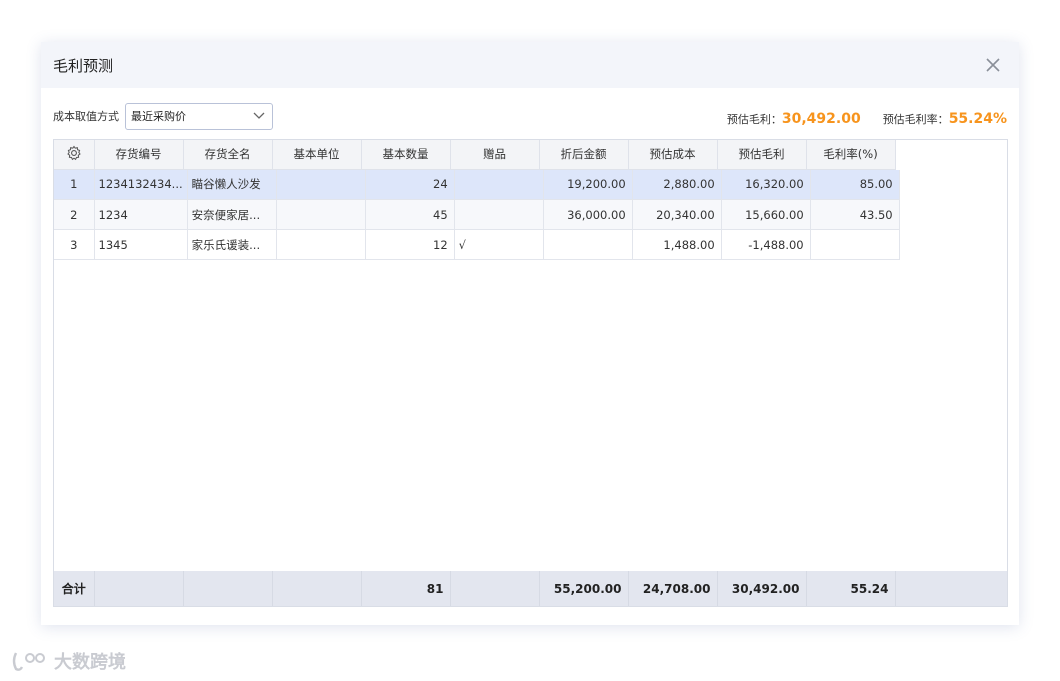 The width and height of the screenshot is (1060, 681). What do you see at coordinates (766, 184) in the screenshot?
I see `cell-profit: 16,320.00` at bounding box center [766, 184].